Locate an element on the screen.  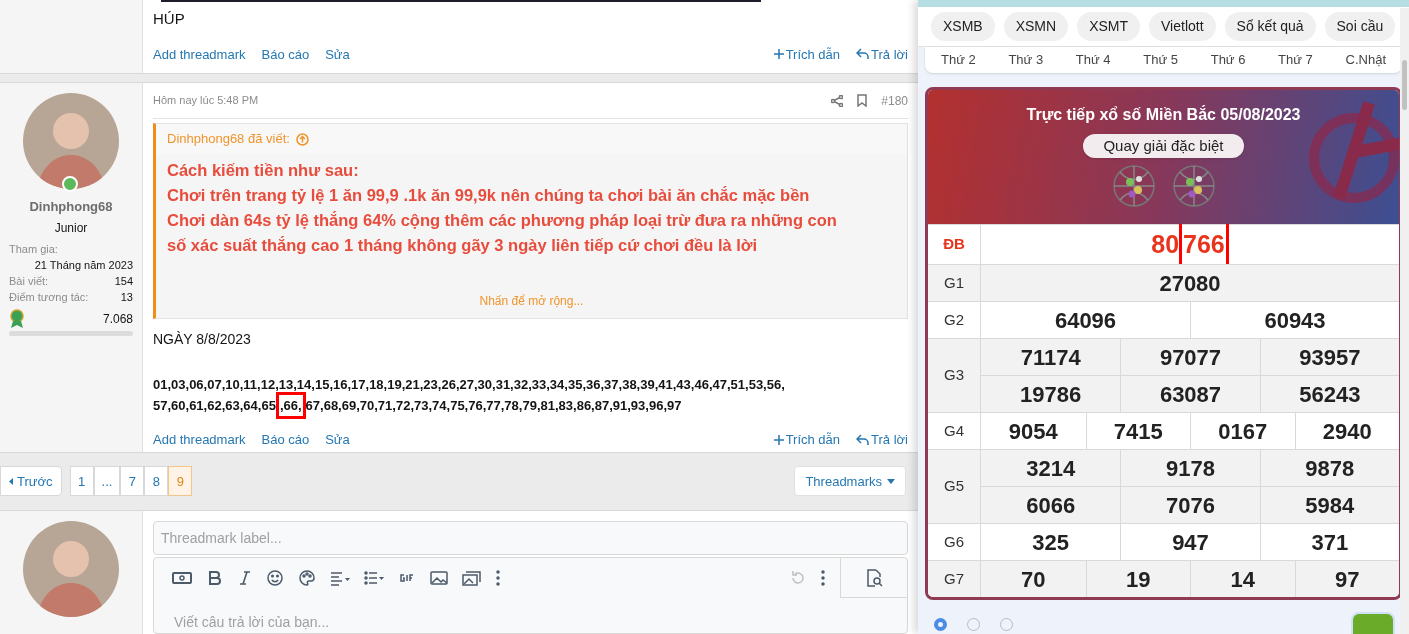
quote-text: số xác suất thắng cao 1 tháng không gãy 3 ngày liên tiếp cứ chơi đều là lời is located at coordinates (463, 246).